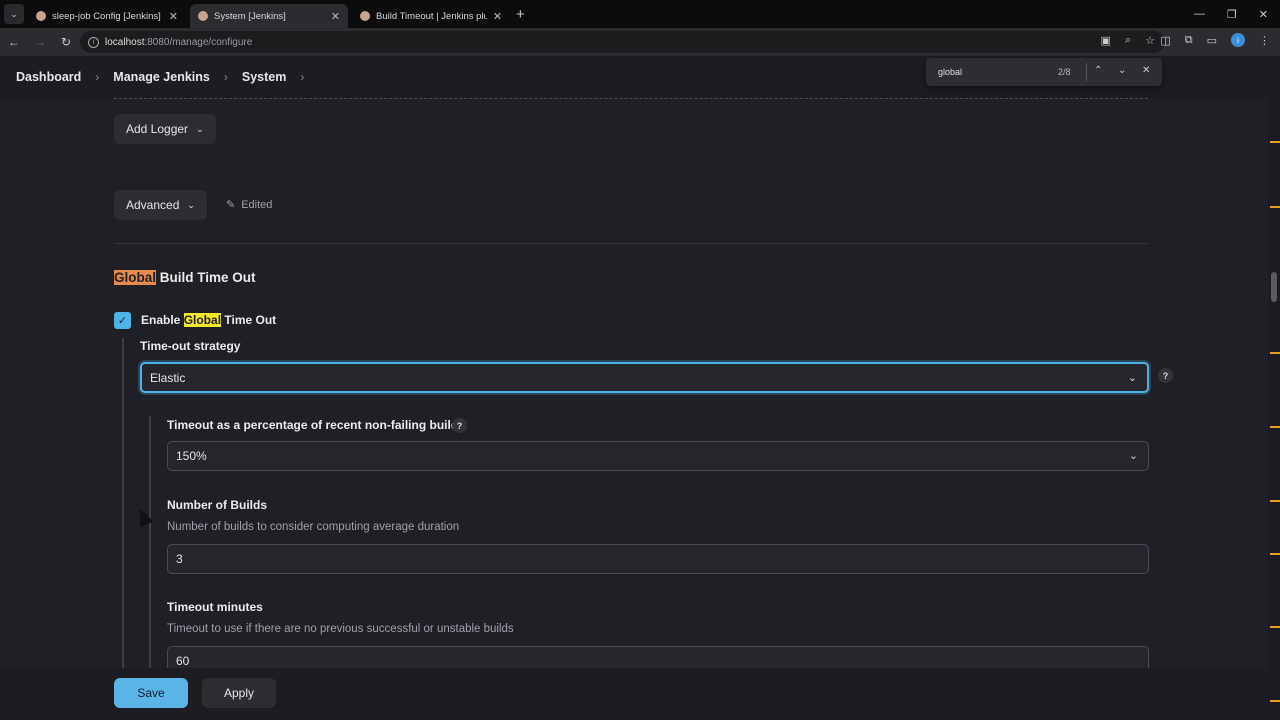 This screenshot has height=720, width=1280. What do you see at coordinates (66, 42) in the screenshot?
I see `reload-icon: ↻` at bounding box center [66, 42].